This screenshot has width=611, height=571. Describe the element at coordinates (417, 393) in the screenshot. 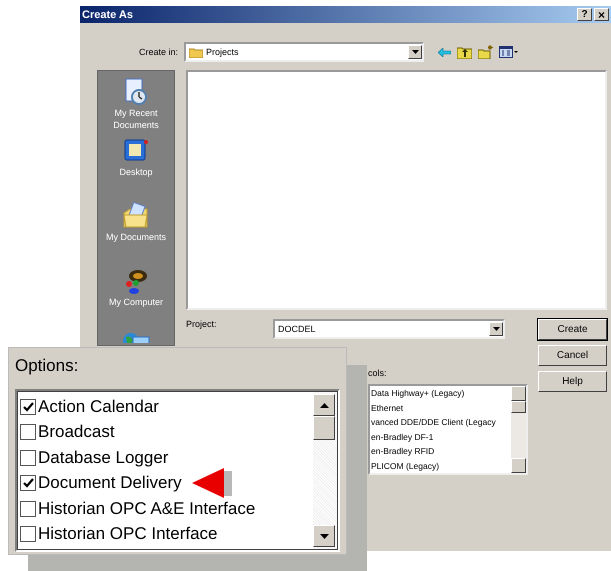

I see `protocol-item: Data Highway+ (Legacy)` at that location.